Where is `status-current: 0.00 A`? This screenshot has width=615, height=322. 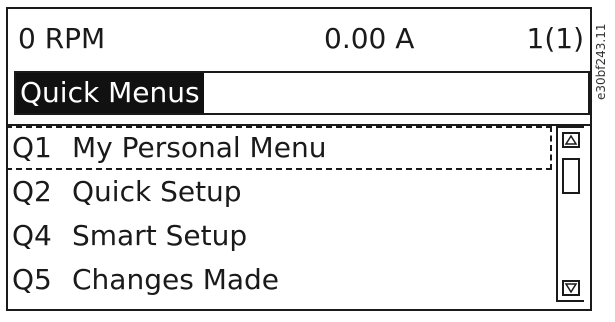 status-current: 0.00 A is located at coordinates (369, 38).